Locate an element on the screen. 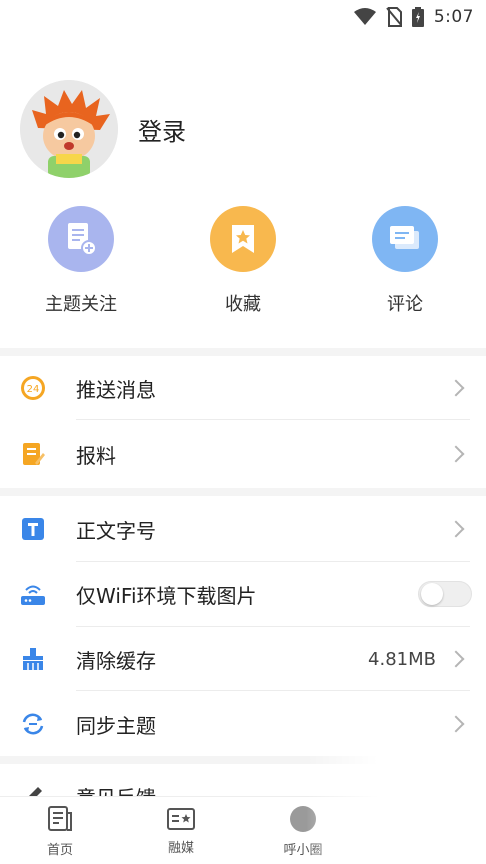 The image size is (486, 864). quick-actions: 主题关注 收藏 评论 is located at coordinates (243, 266).